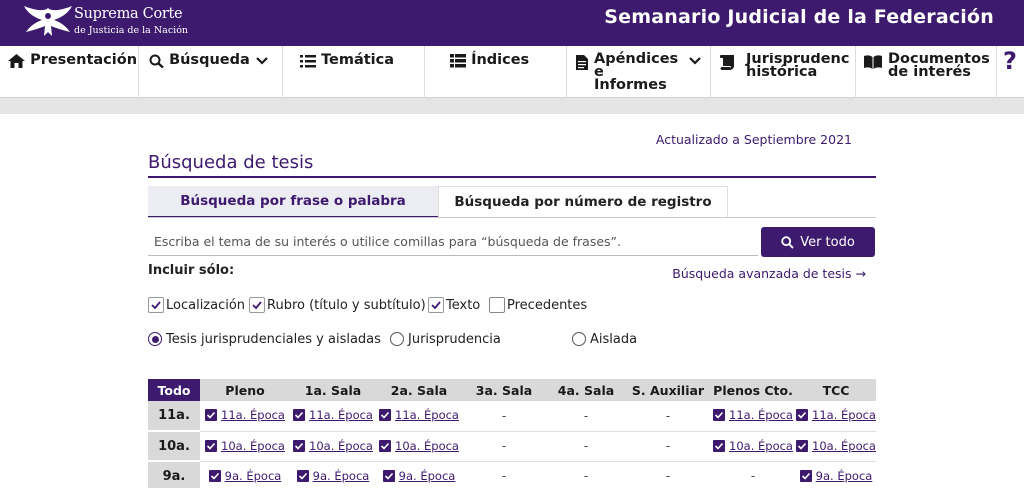 Image resolution: width=1024 pixels, height=488 pixels. Describe the element at coordinates (500, 60) in the screenshot. I see `nav-indices-label: Índices` at that location.